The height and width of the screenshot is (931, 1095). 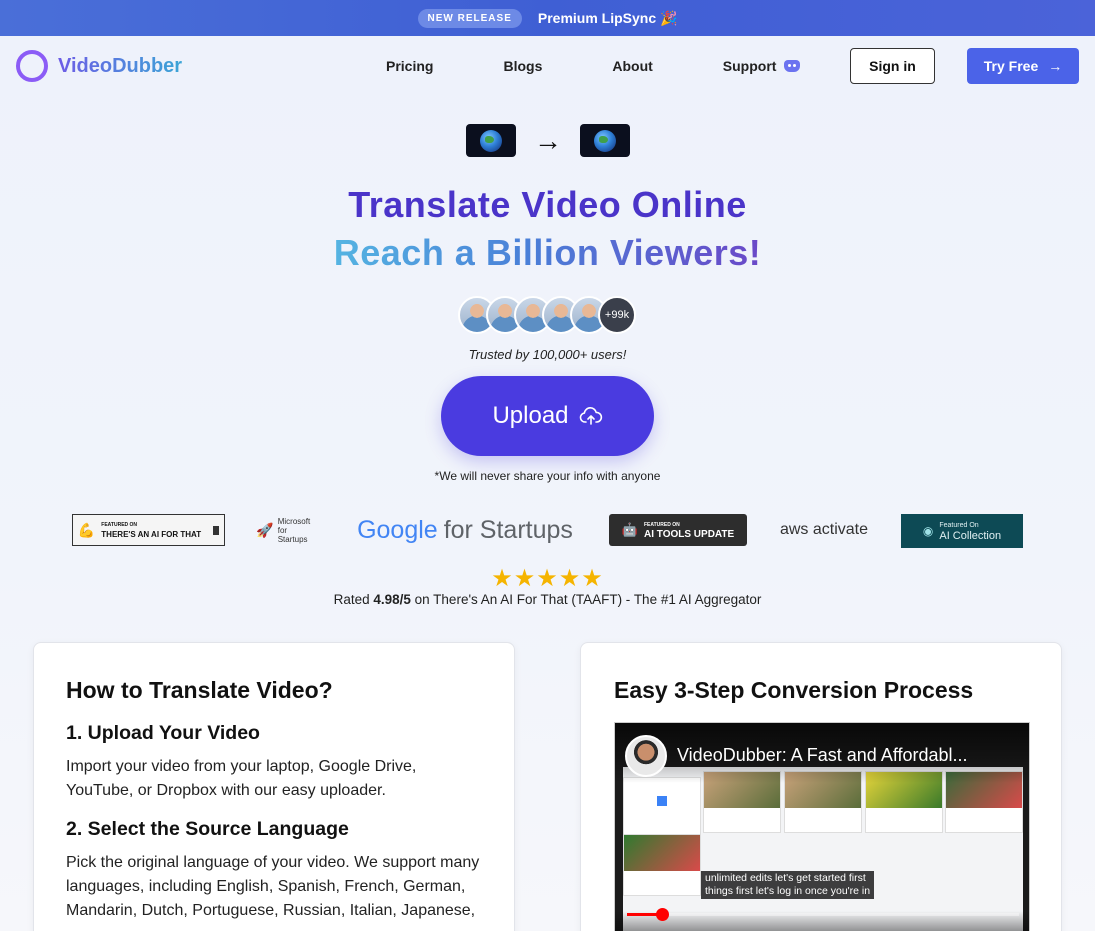 I want to click on bookmark-icon, so click(x=216, y=530).